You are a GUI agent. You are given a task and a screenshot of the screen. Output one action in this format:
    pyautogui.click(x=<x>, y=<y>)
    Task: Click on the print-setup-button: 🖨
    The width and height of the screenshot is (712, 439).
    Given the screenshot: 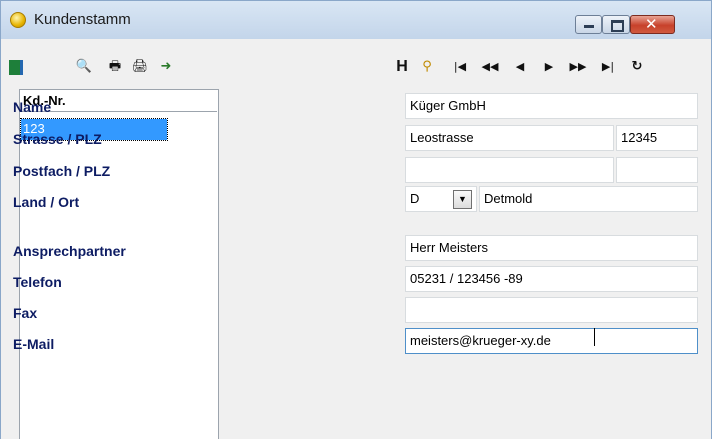 What is the action you would take?
    pyautogui.click(x=140, y=67)
    